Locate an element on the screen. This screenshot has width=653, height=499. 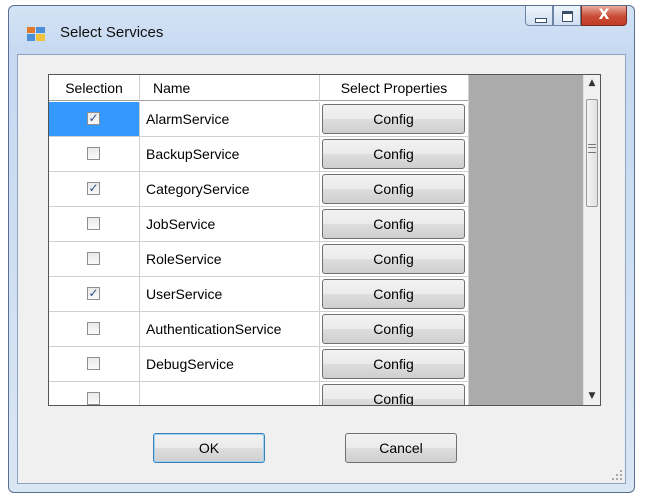
minimize-icon is located at coordinates (541, 20).